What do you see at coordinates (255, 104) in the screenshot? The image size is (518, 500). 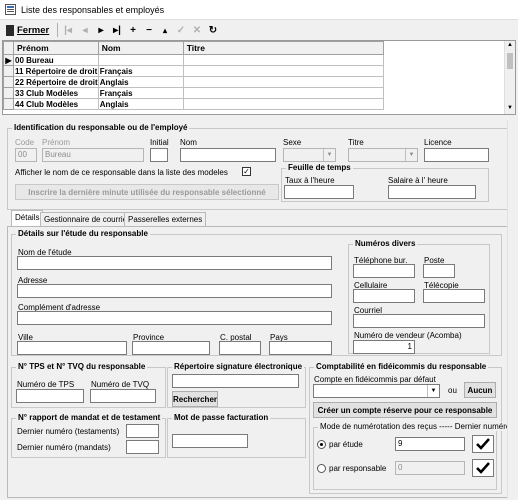 I see `table-row: 44 Club Modèles Anglais` at bounding box center [255, 104].